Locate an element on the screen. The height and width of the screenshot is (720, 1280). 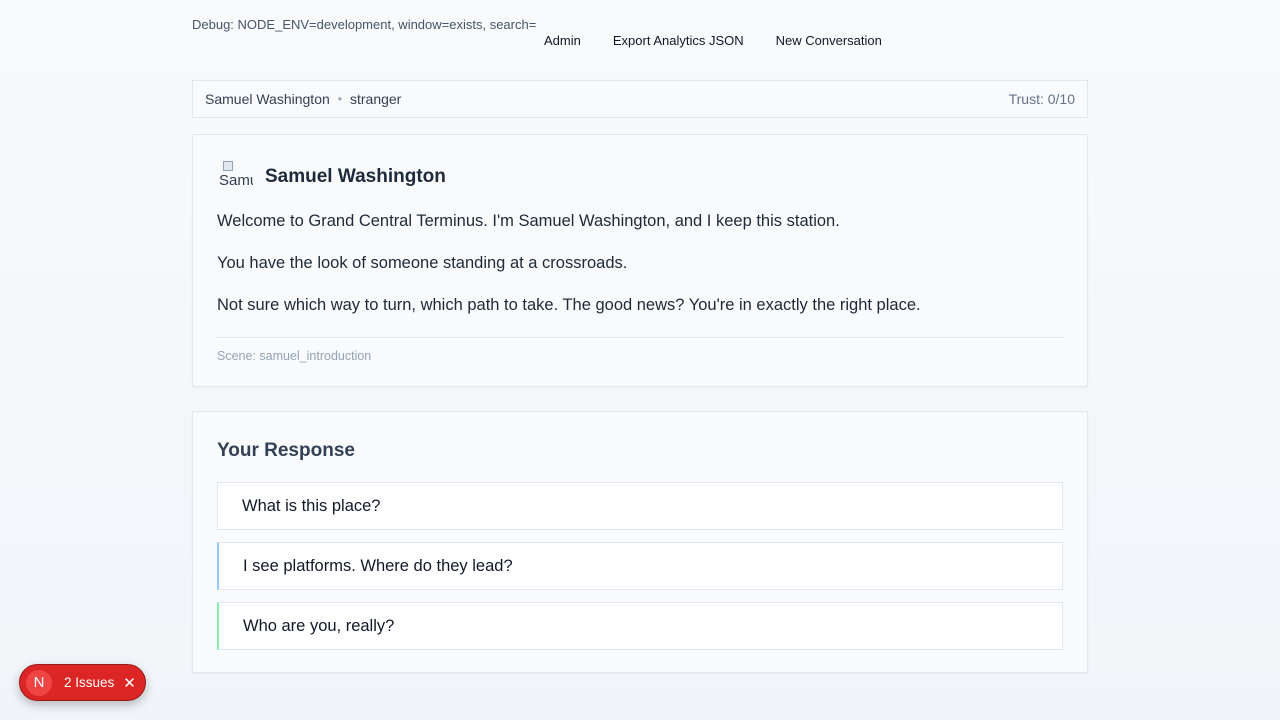
character-status-bar: Samuel Washington • stranger Trust: 0/10 is located at coordinates (640, 99).